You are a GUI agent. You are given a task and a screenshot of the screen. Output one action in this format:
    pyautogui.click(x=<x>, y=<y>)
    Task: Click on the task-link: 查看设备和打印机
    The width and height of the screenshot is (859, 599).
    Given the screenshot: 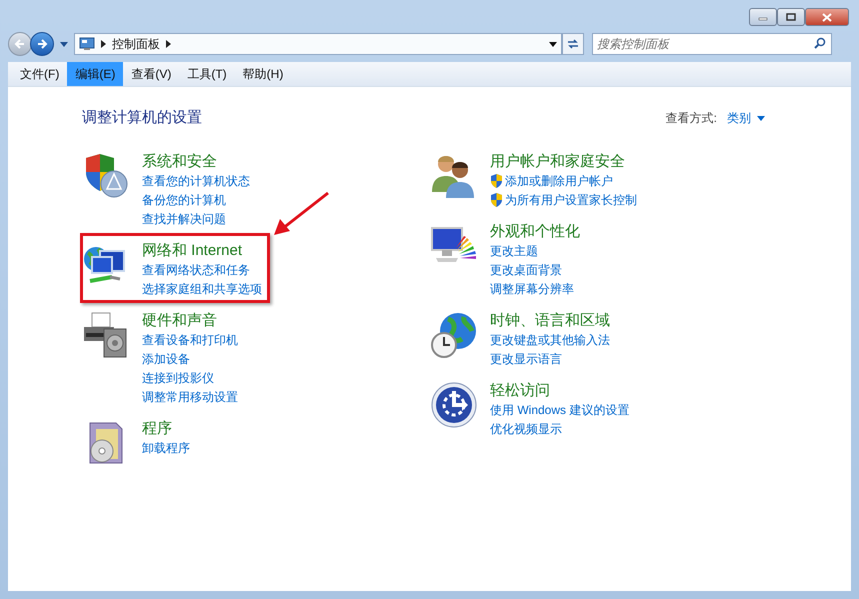 What is the action you would take?
    pyautogui.click(x=190, y=340)
    